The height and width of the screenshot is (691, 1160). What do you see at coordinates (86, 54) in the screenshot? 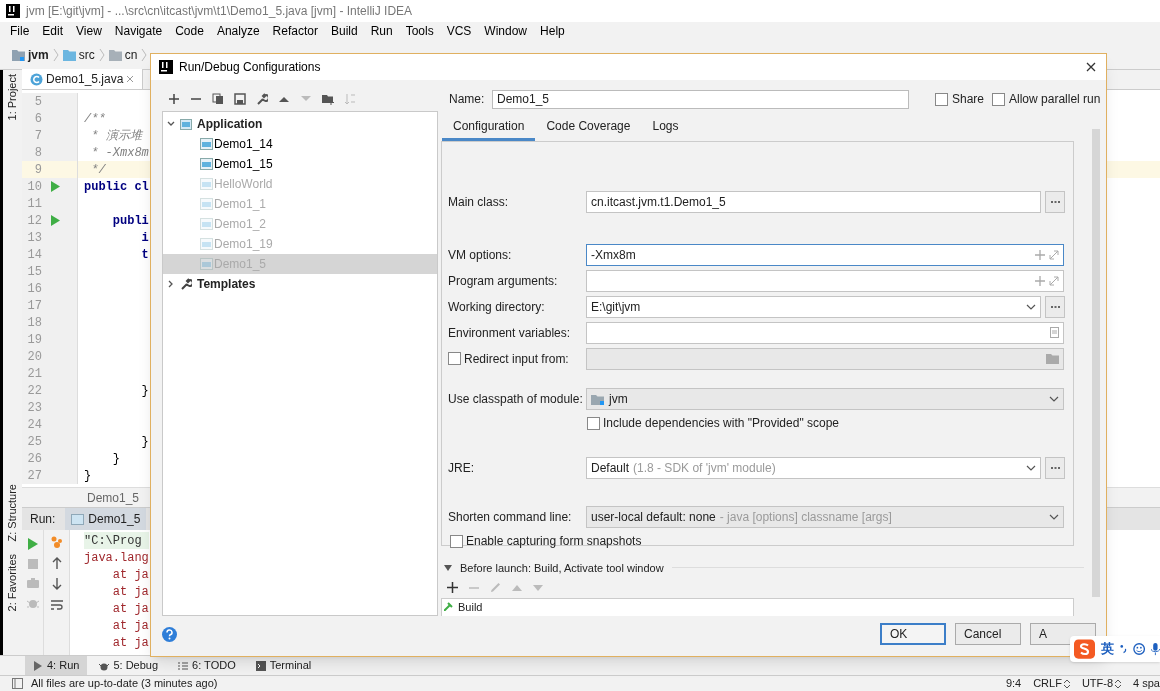
I see `breadcrumb-item: src` at bounding box center [86, 54].